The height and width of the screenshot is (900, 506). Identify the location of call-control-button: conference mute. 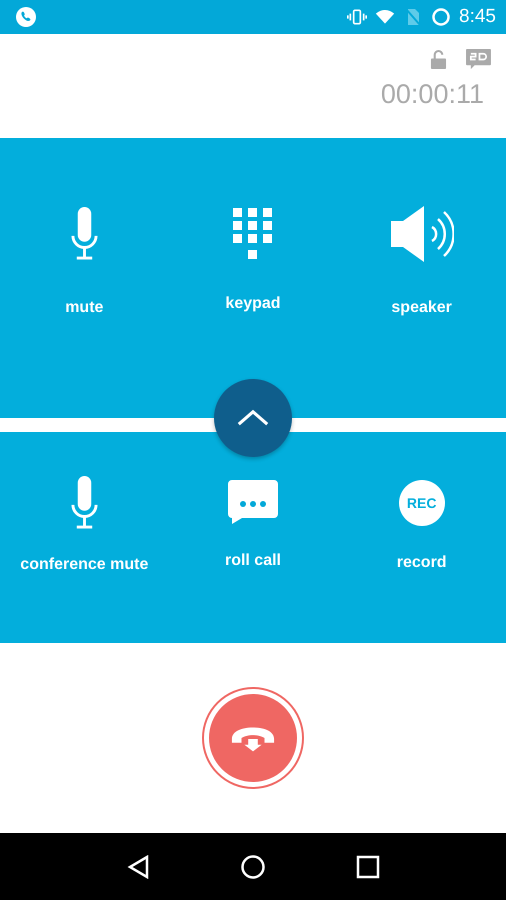
(84, 523).